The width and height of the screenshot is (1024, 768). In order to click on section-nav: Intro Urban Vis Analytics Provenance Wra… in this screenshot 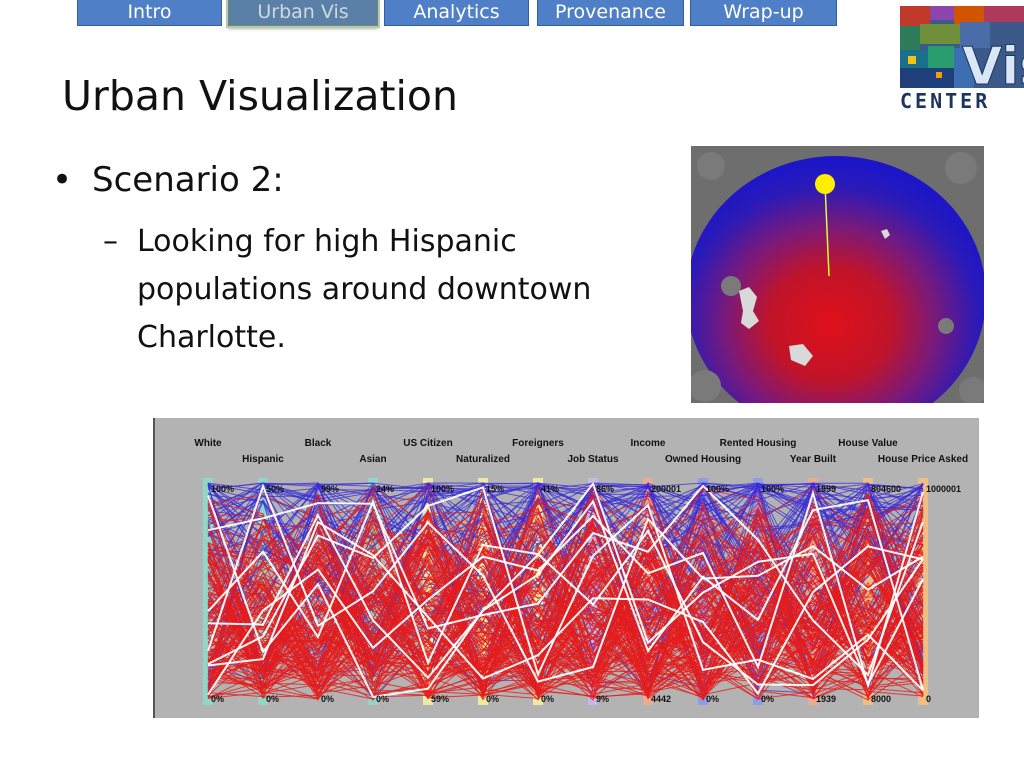, I will do `click(430, 14)`.